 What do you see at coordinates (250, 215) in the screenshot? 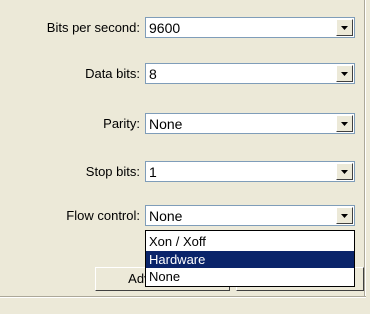
I see `flow-control-select: None` at bounding box center [250, 215].